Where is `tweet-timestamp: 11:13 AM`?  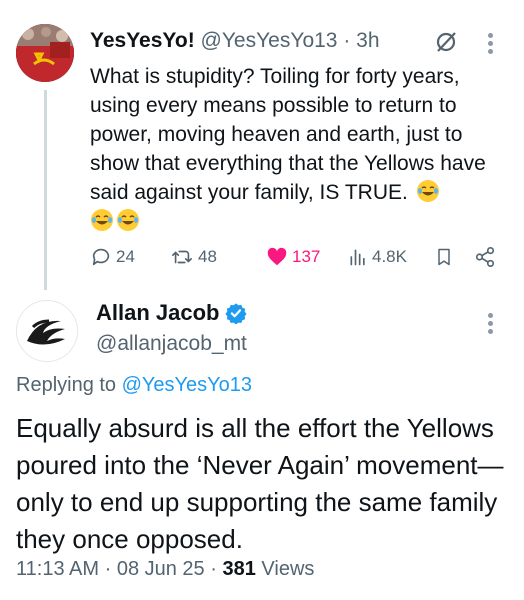
tweet-timestamp: 11:13 AM is located at coordinates (57, 569).